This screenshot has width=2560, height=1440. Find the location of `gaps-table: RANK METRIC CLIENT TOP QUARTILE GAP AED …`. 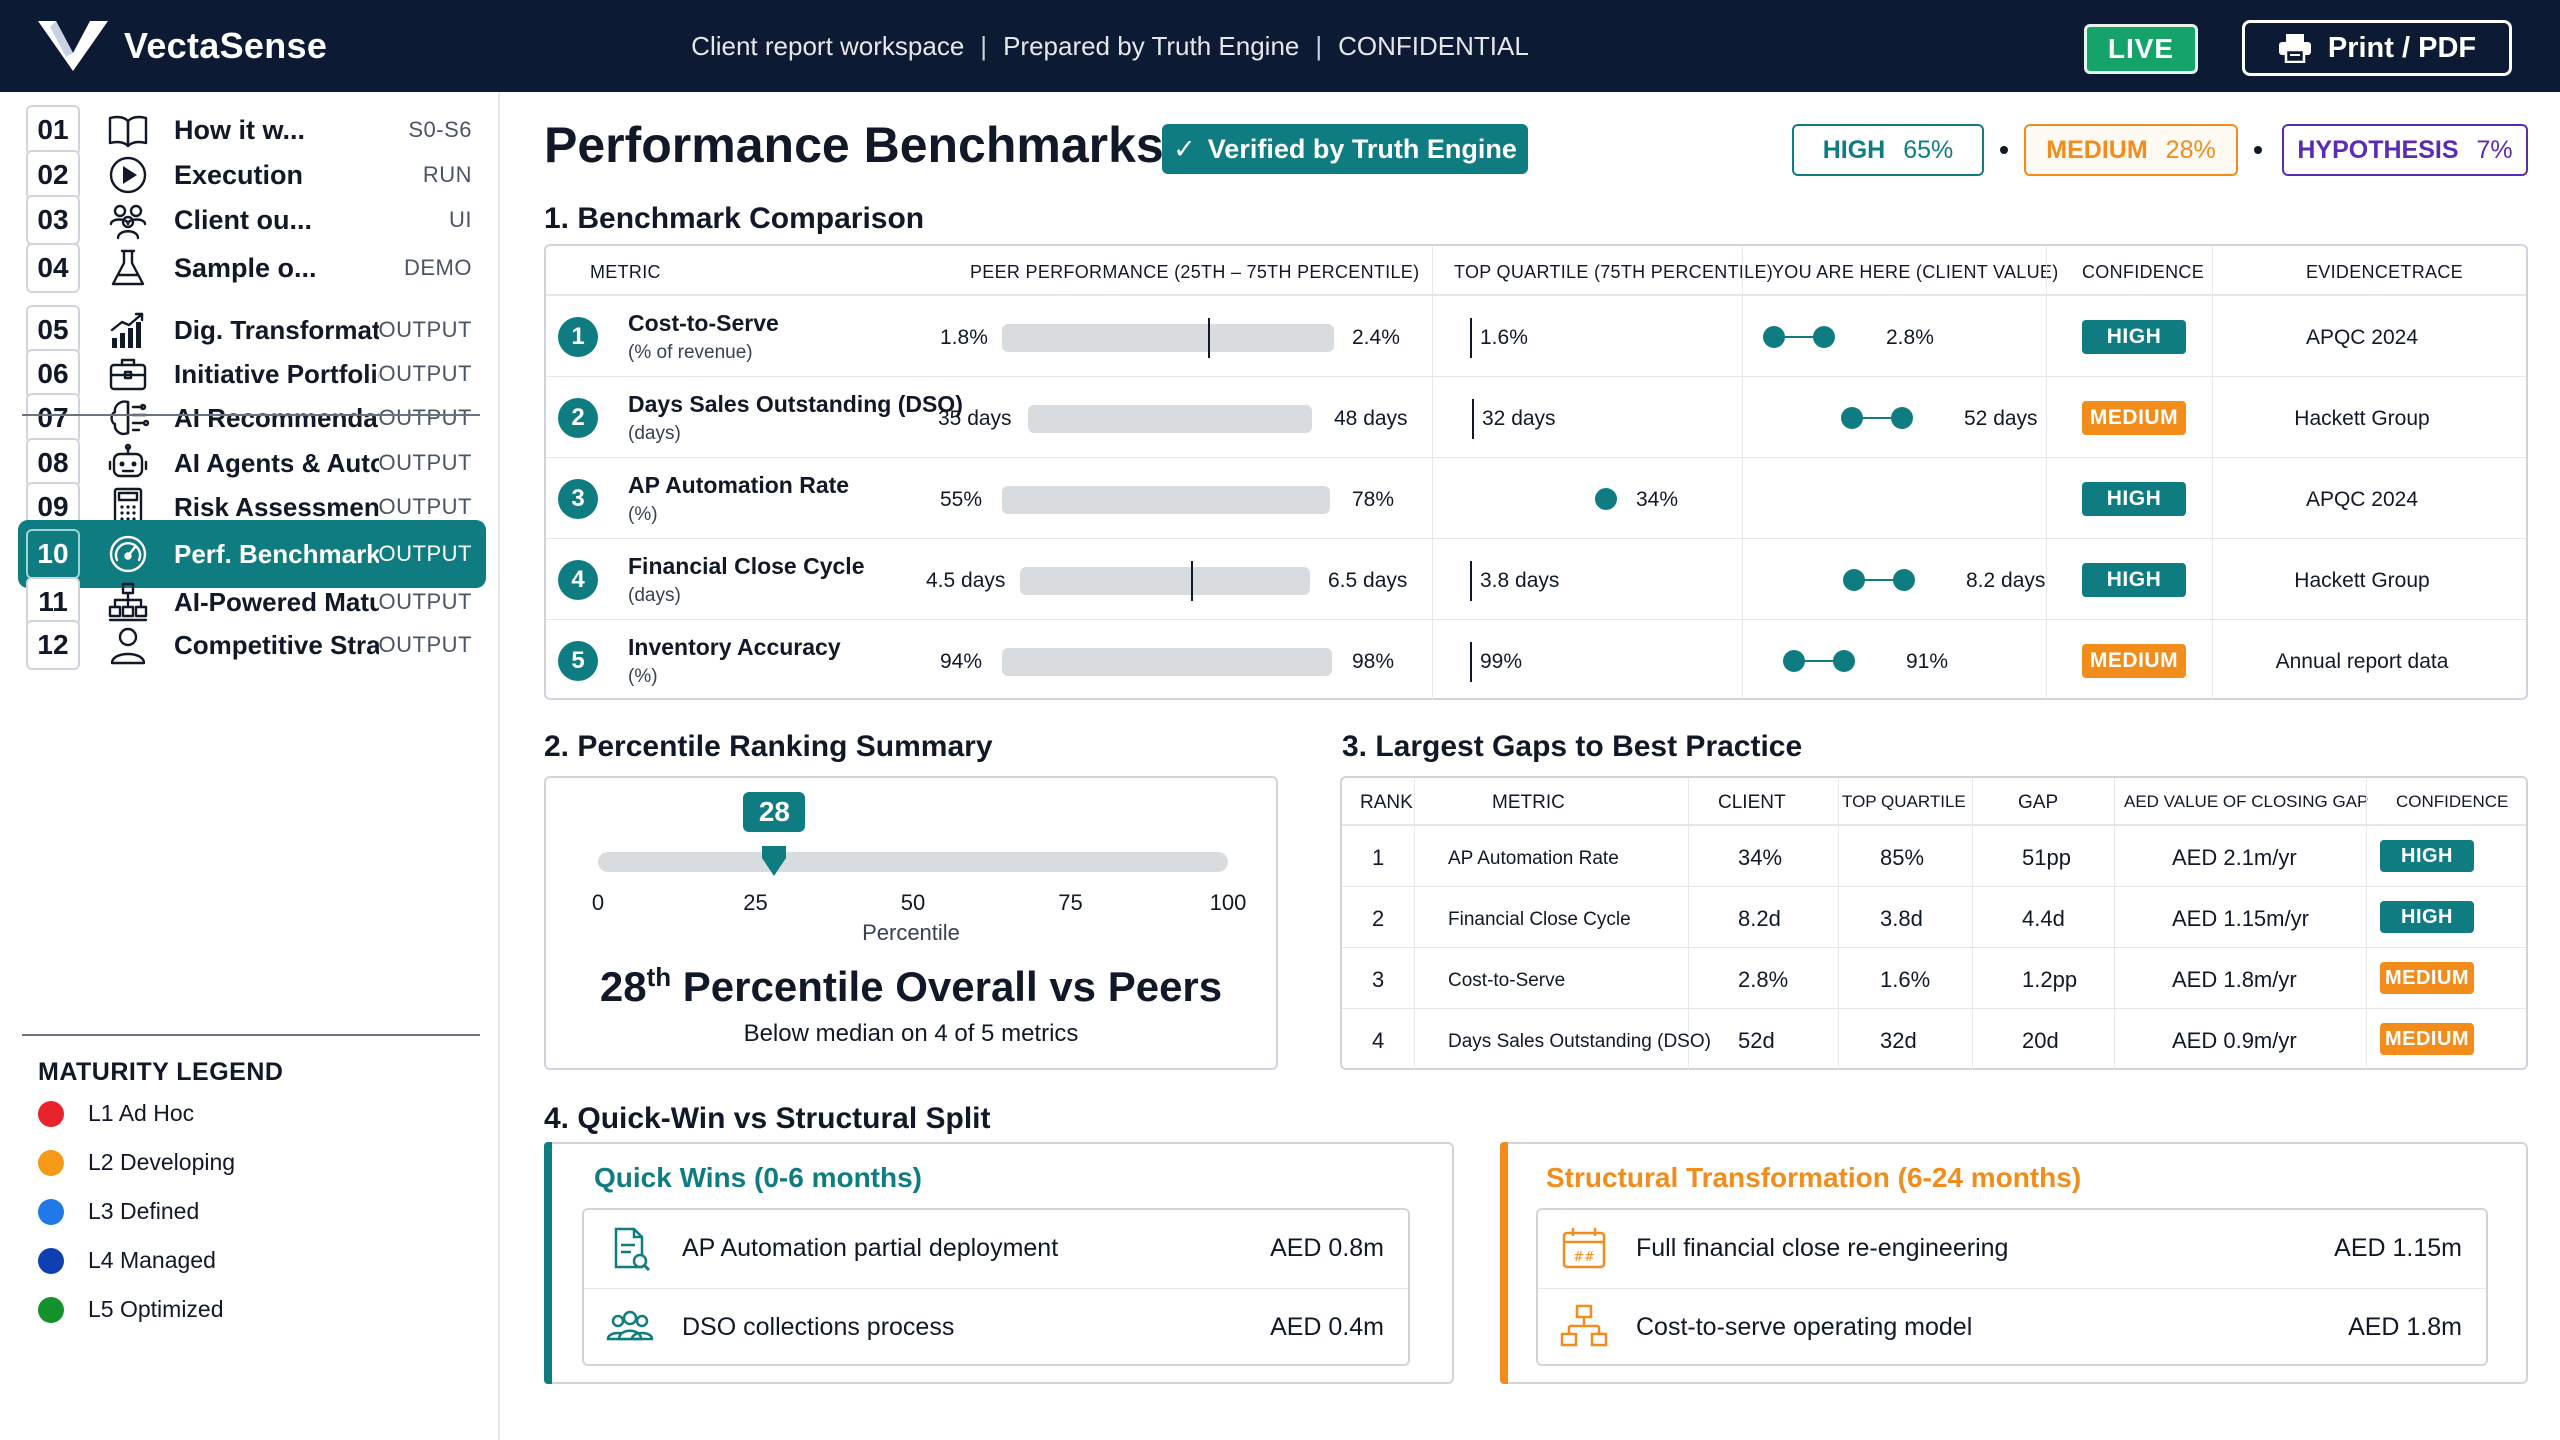

gaps-table: RANK METRIC CLIENT TOP QUARTILE GAP AED … is located at coordinates (1934, 923).